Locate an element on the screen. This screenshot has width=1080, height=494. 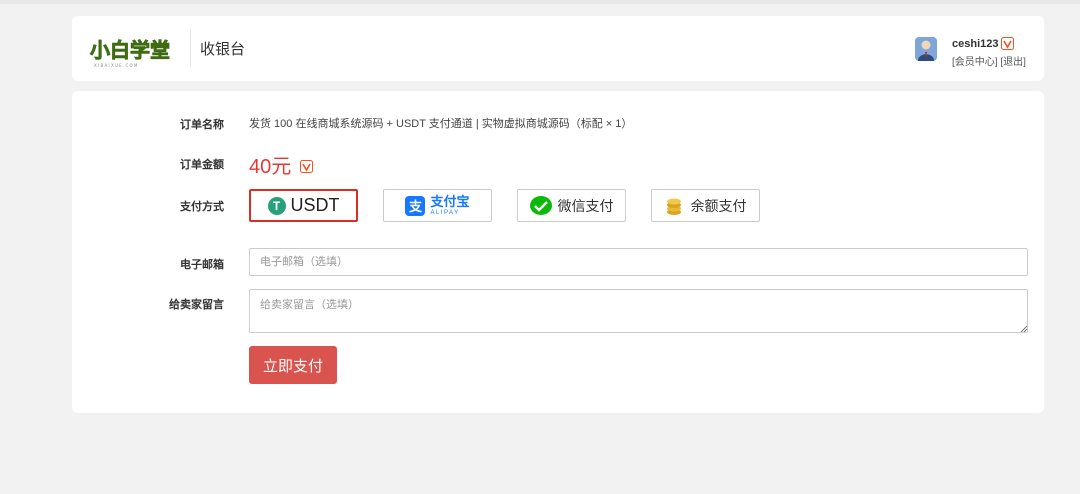
user-avatar-icon is located at coordinates (926, 49).